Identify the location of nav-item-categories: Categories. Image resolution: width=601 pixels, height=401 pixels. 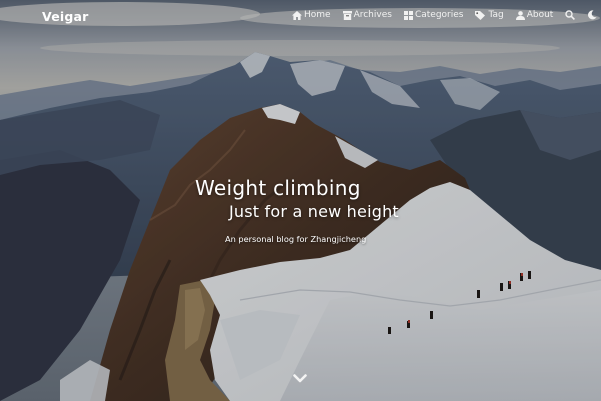
(433, 15).